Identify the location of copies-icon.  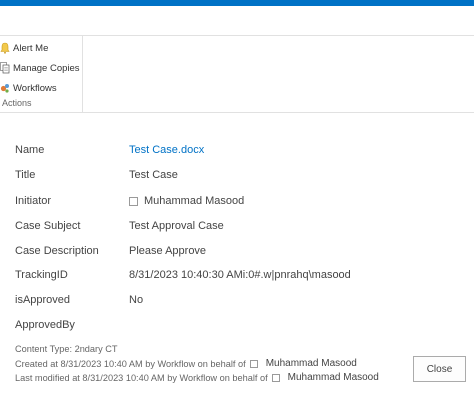
(5, 68).